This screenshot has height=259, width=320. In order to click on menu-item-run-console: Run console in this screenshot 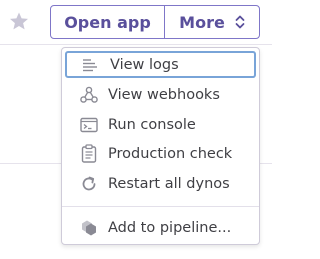, I will do `click(160, 124)`.